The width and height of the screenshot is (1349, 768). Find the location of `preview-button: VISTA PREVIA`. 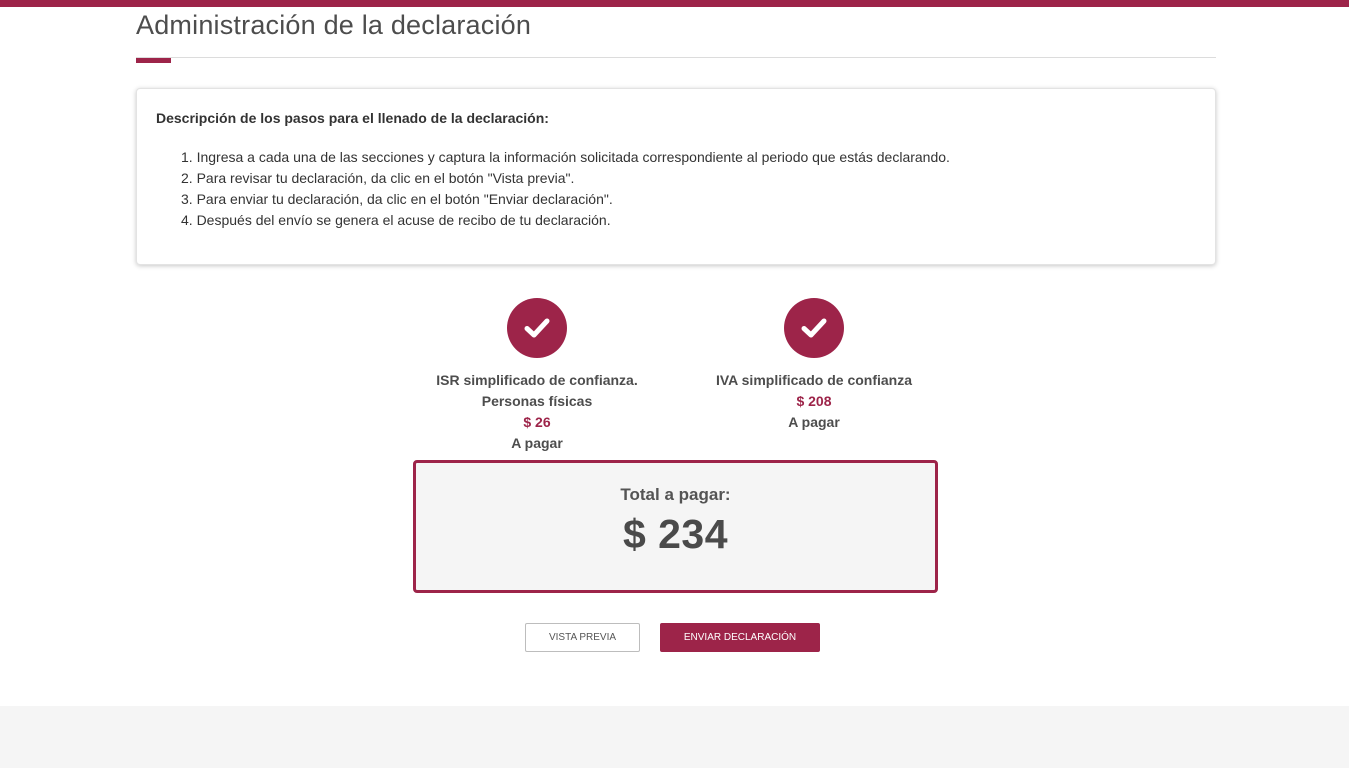

preview-button: VISTA PREVIA is located at coordinates (582, 637).